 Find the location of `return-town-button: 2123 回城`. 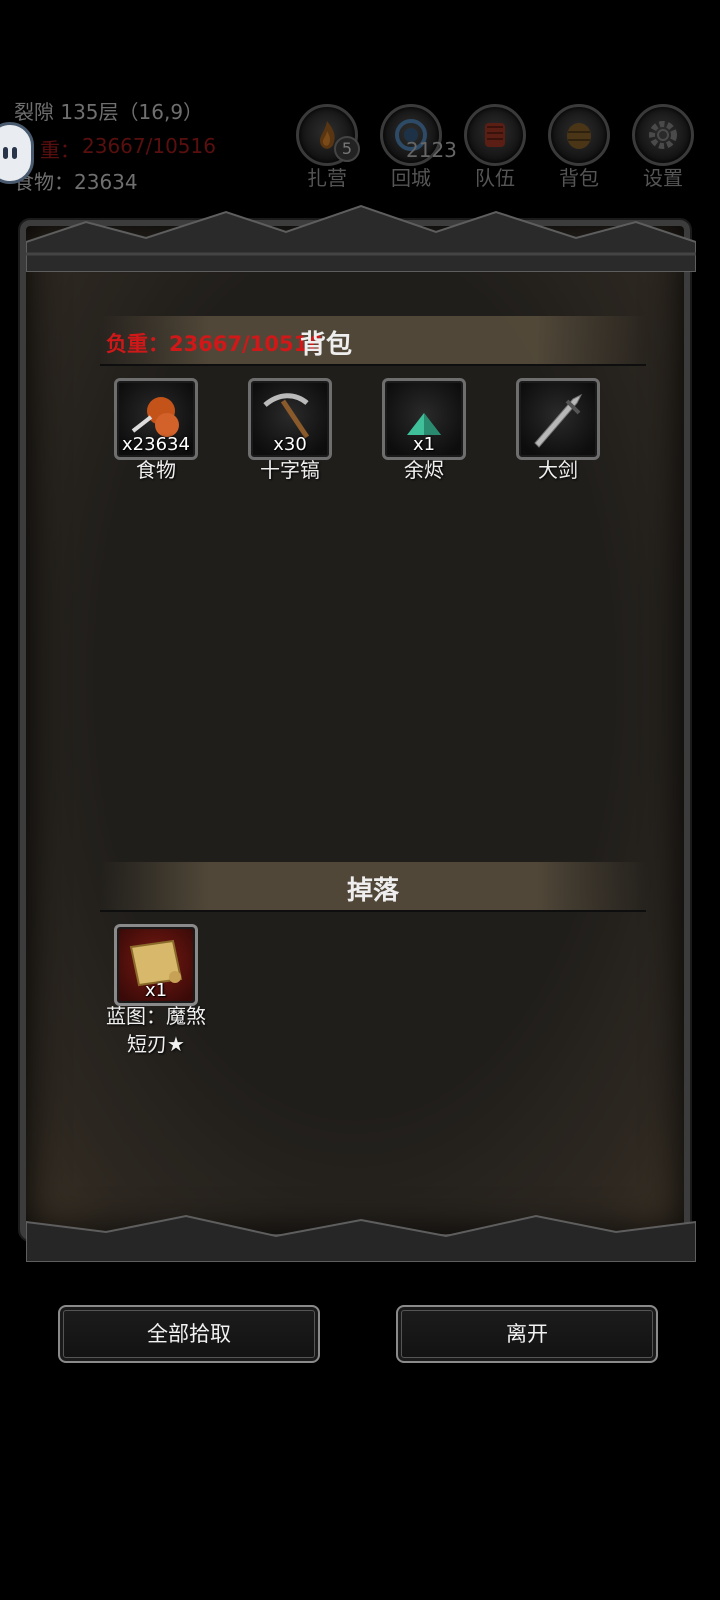

return-town-button: 2123 回城 is located at coordinates (418, 147).